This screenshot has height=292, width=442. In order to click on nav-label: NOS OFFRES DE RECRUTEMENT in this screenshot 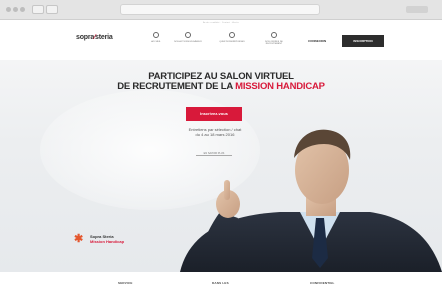, I will do `click(274, 43)`.